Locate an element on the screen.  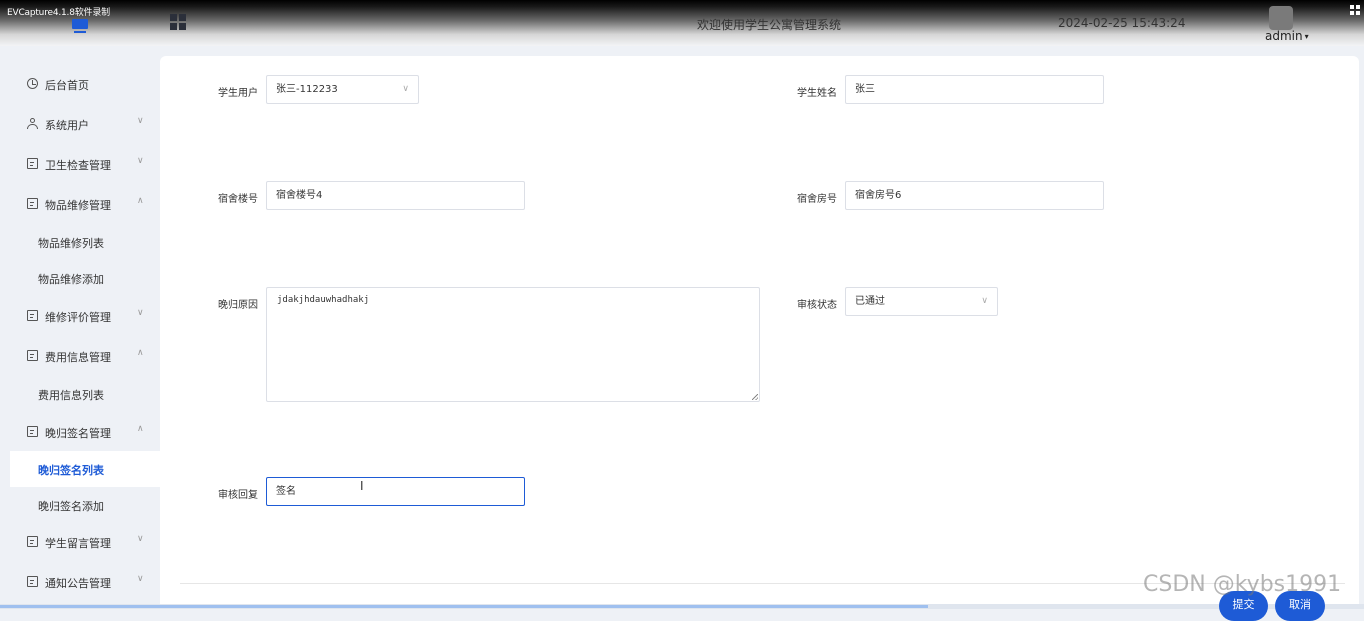
username: admin is located at coordinates (1284, 36).